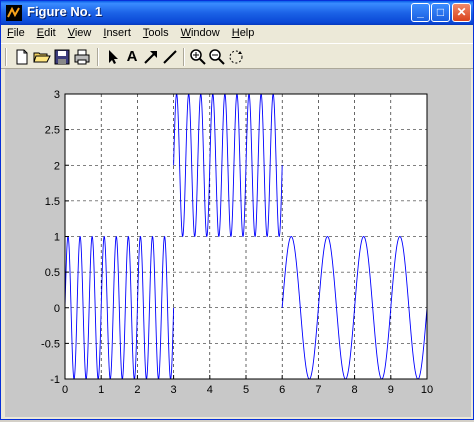  I want to click on y-tick-label: 2, so click(57, 166).